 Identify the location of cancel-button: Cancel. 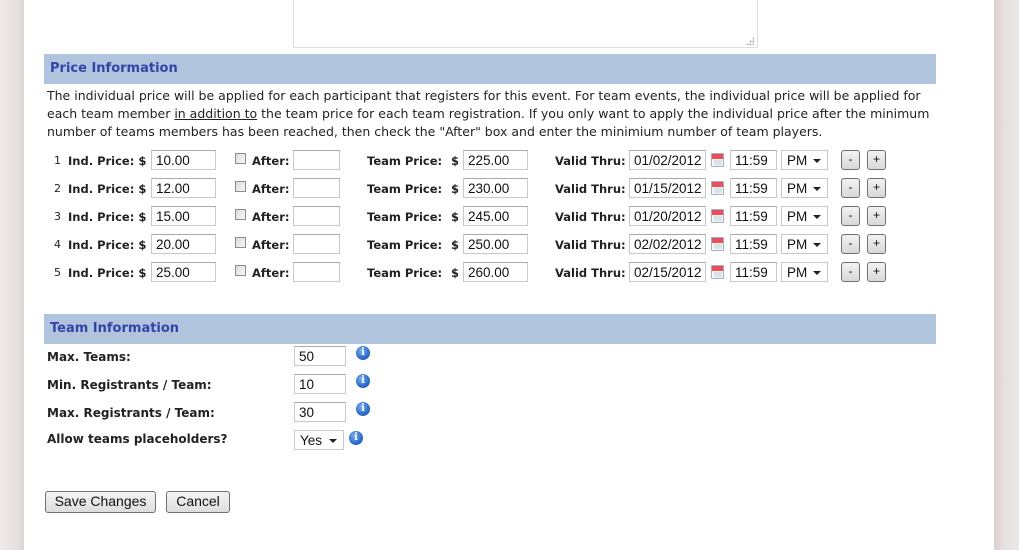
(198, 502).